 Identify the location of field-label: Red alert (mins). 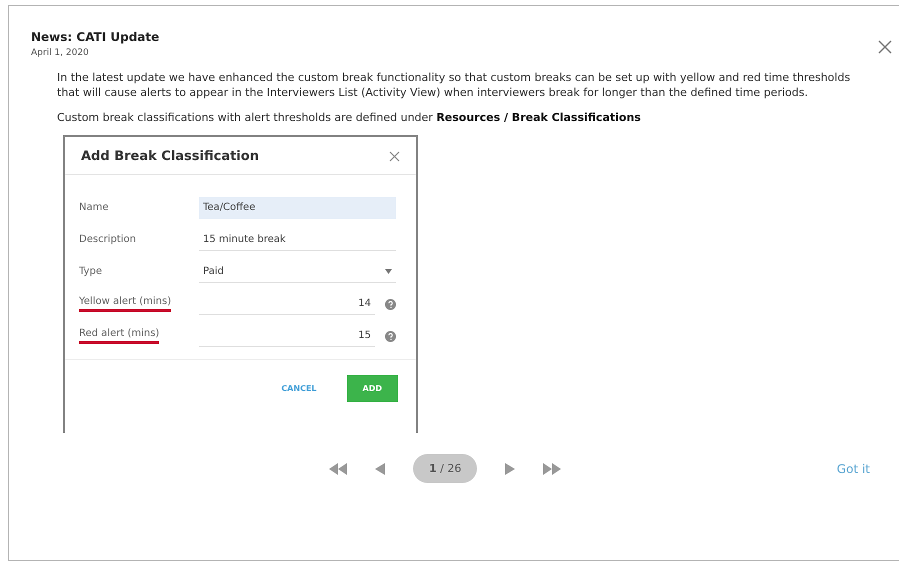
(119, 336).